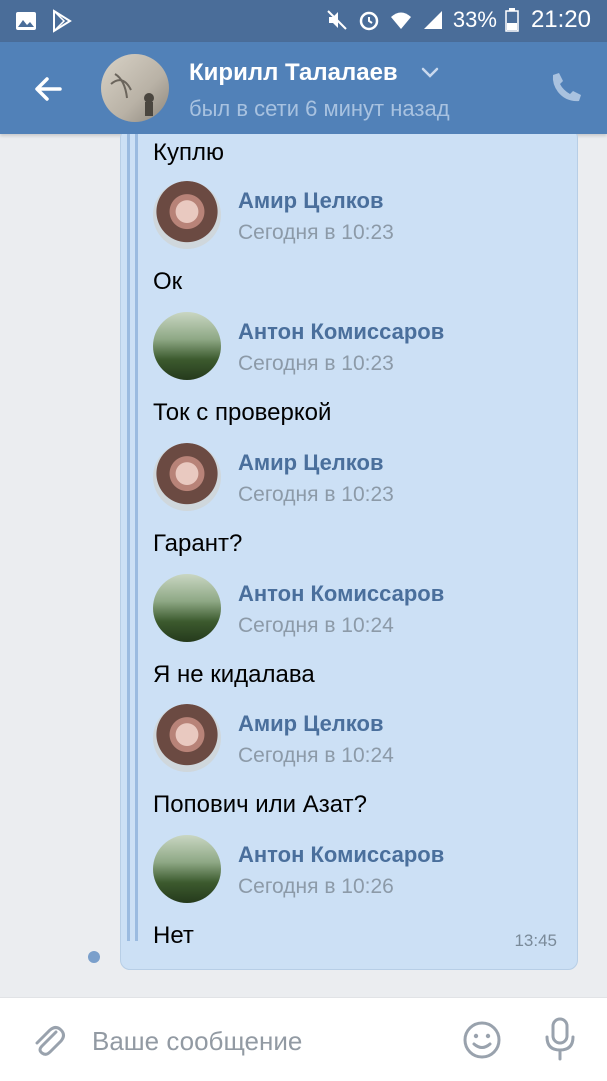  What do you see at coordinates (242, 412) in the screenshot?
I see `forwarded-message-text: Ток с проверкой` at bounding box center [242, 412].